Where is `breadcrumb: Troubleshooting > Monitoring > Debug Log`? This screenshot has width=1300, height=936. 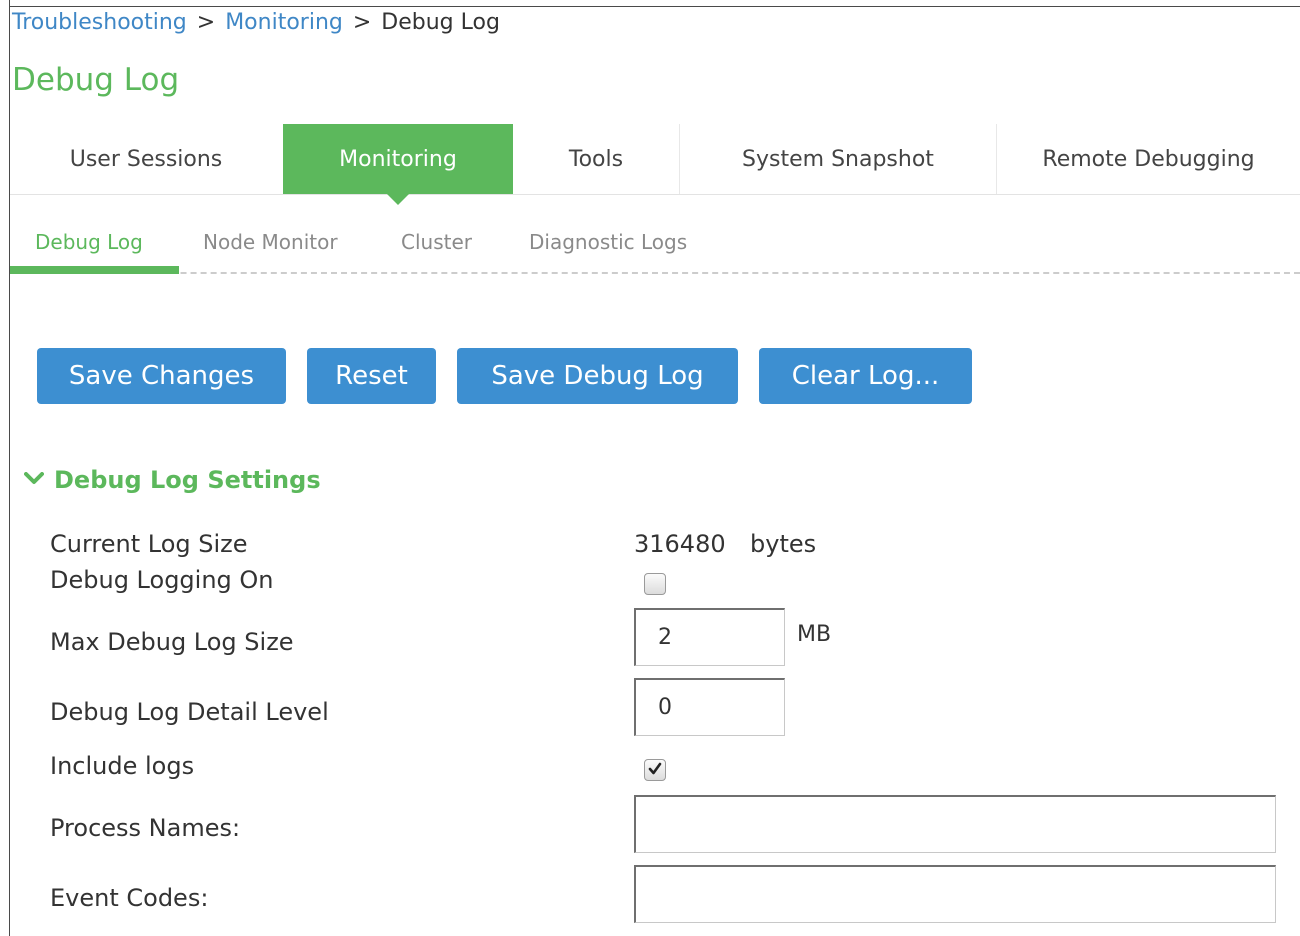 breadcrumb: Troubleshooting > Monitoring > Debug Log is located at coordinates (256, 23).